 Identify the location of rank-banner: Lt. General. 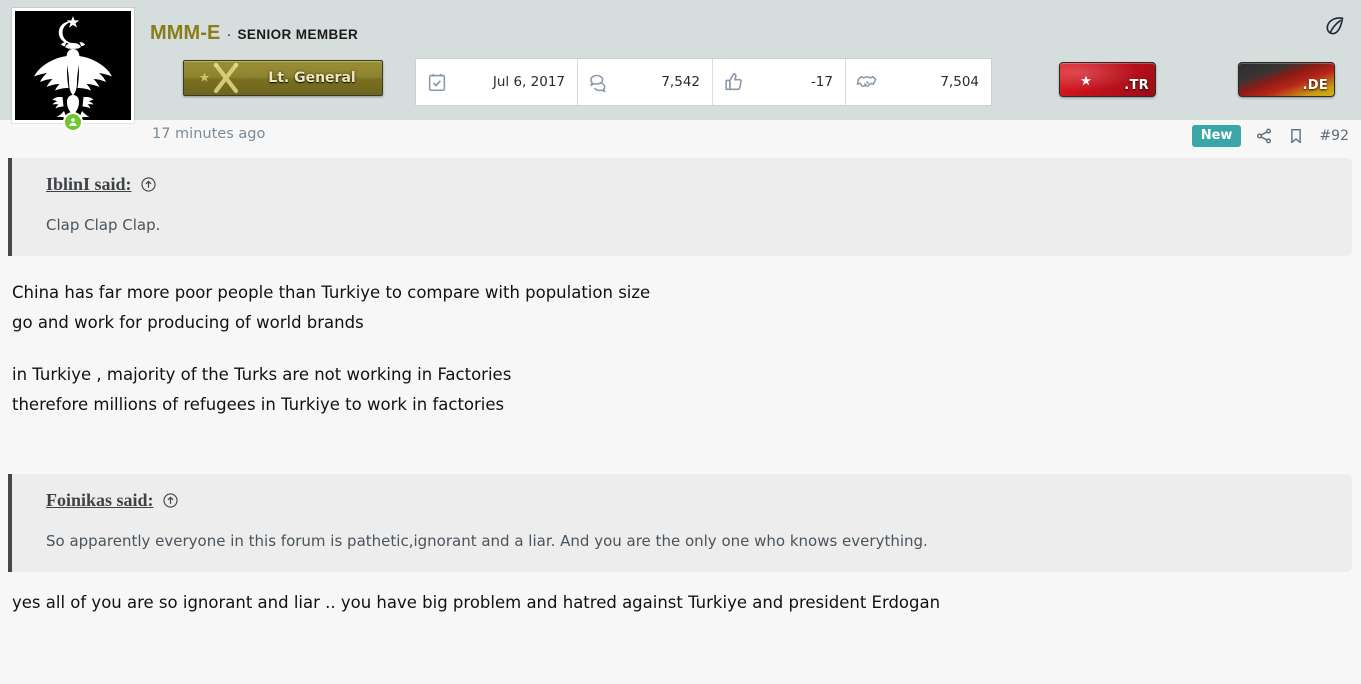
(283, 78).